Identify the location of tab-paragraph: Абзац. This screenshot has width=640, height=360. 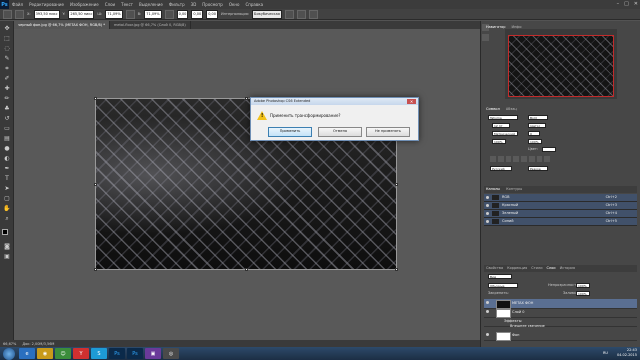
(511, 109).